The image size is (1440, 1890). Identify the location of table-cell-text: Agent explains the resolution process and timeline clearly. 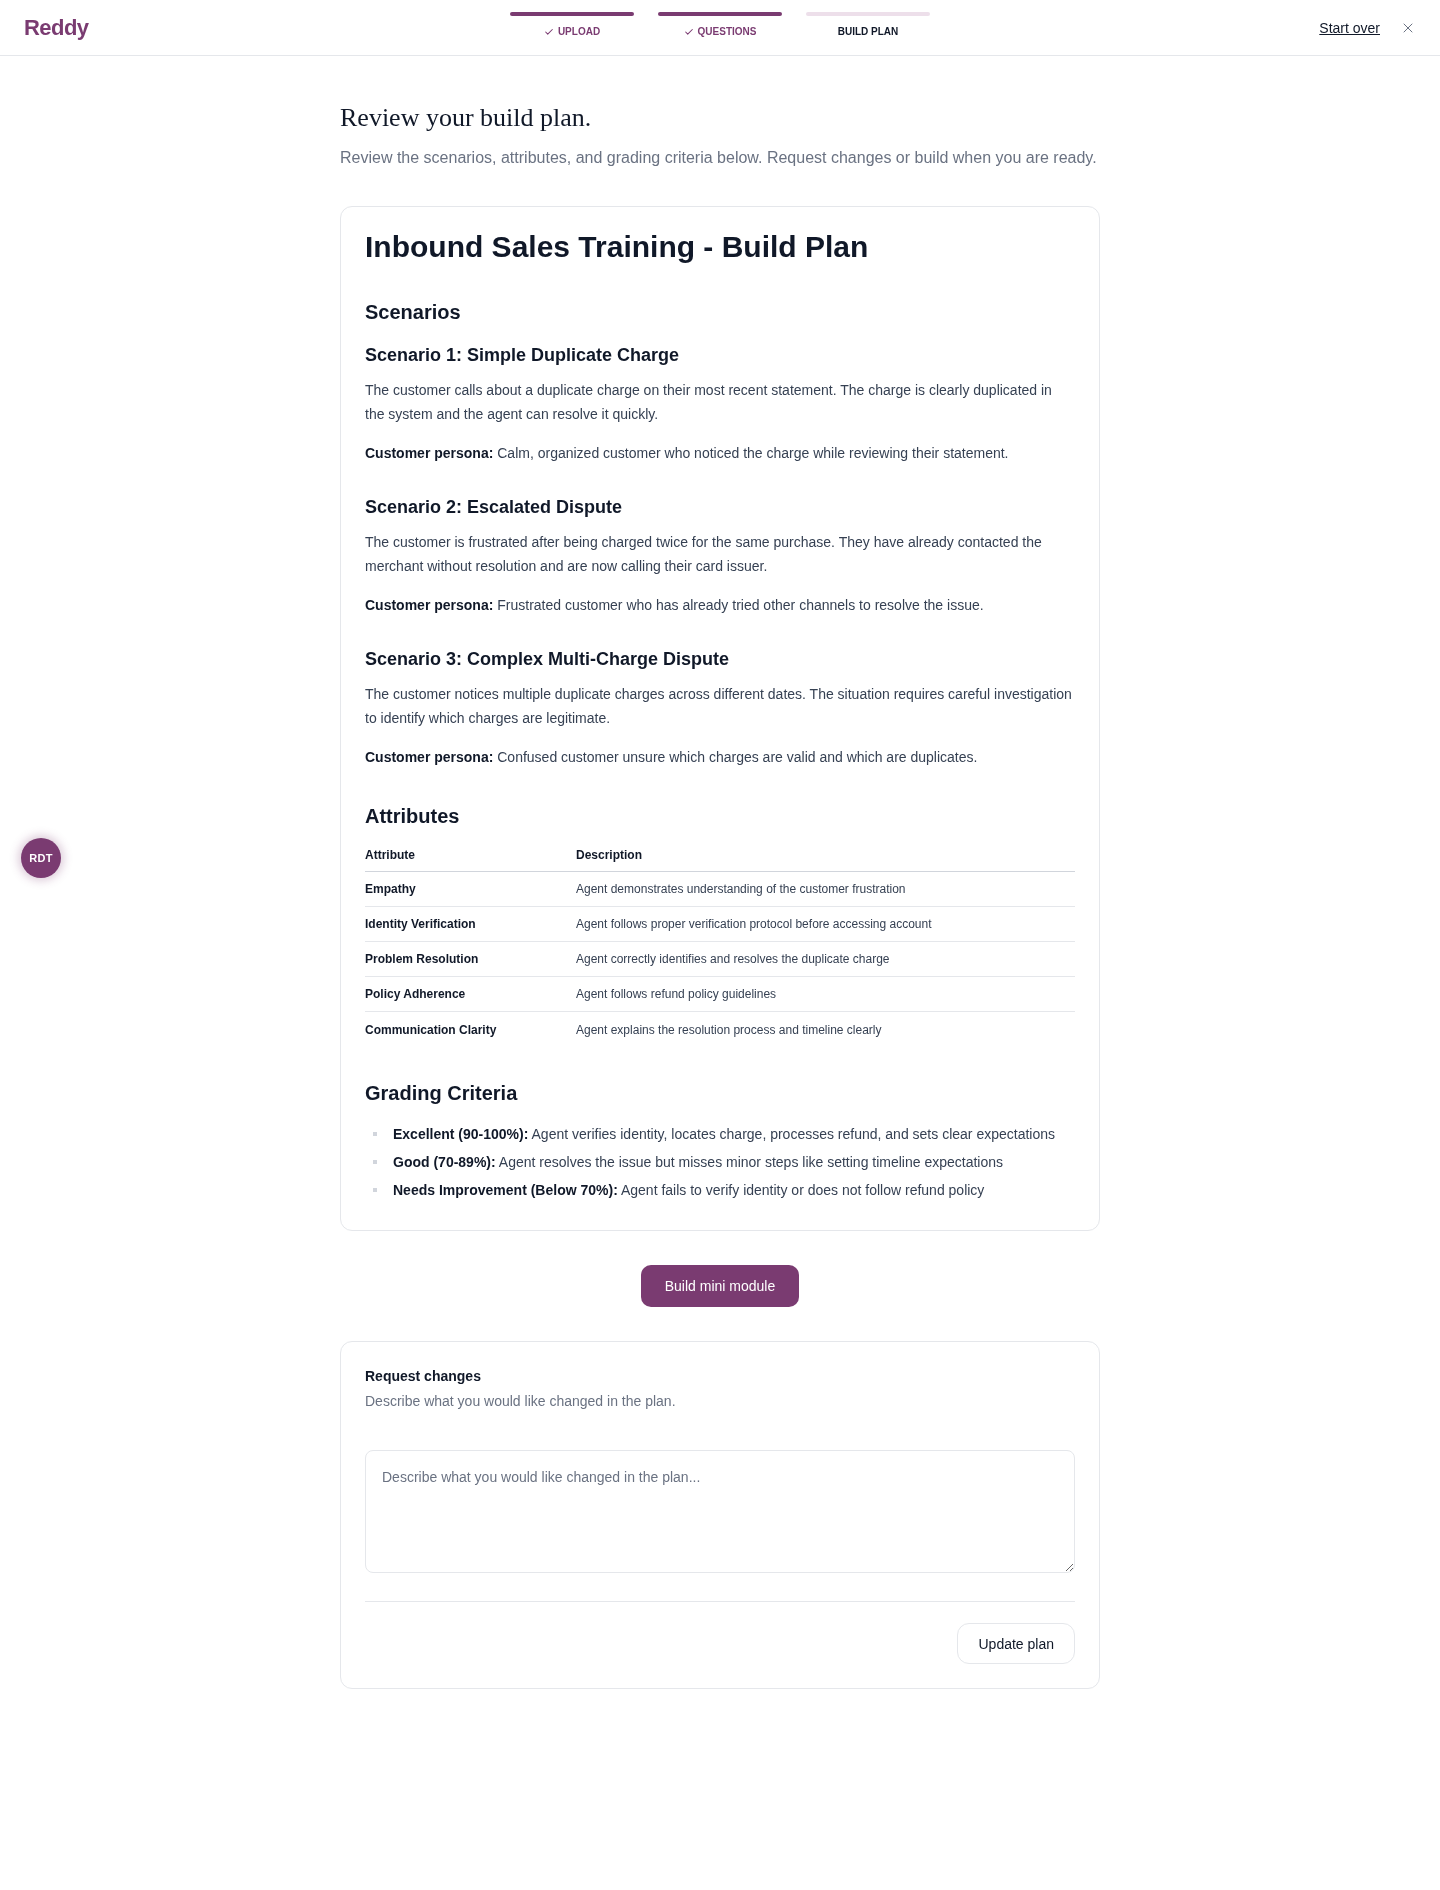
(729, 1029).